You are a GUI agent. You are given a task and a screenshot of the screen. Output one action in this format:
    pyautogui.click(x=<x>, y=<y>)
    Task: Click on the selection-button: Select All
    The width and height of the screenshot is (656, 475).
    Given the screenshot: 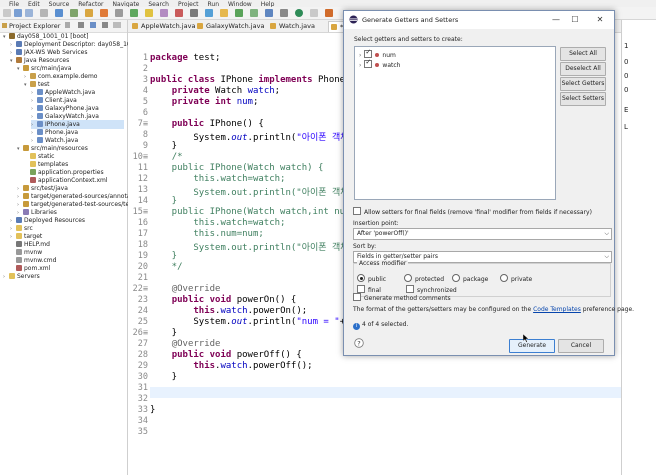 What is the action you would take?
    pyautogui.click(x=583, y=54)
    